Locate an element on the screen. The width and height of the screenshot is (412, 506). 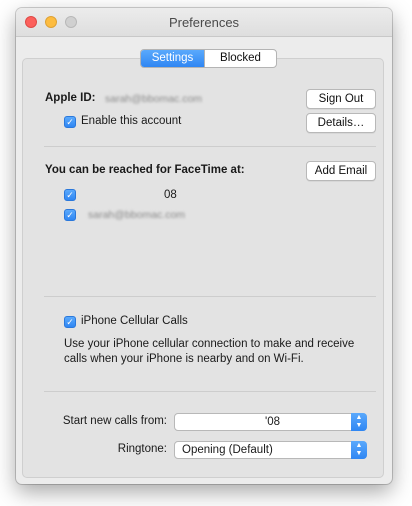
cellular-calls-checkbox: ✓ is located at coordinates (70, 322).